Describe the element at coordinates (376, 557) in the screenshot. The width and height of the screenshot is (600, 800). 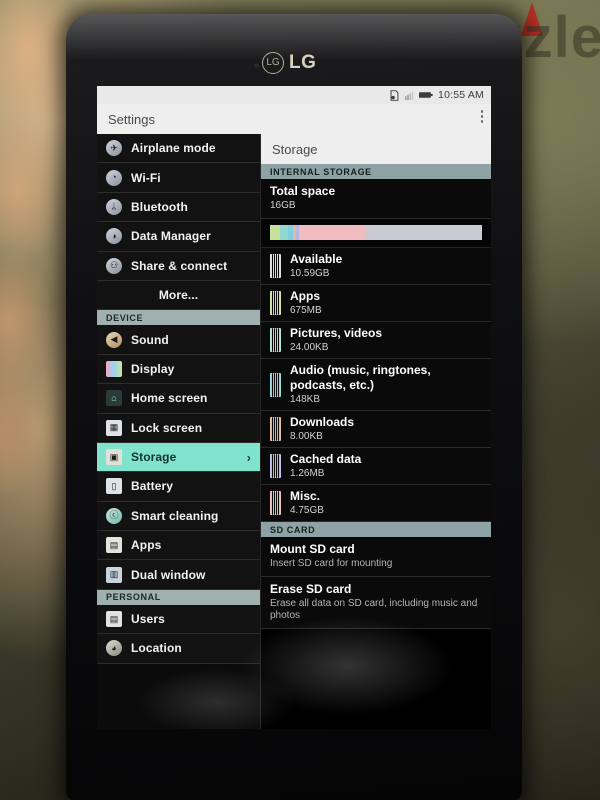
I see `sd-card-action-row: Mount SD card Insert SD card for mounting` at that location.